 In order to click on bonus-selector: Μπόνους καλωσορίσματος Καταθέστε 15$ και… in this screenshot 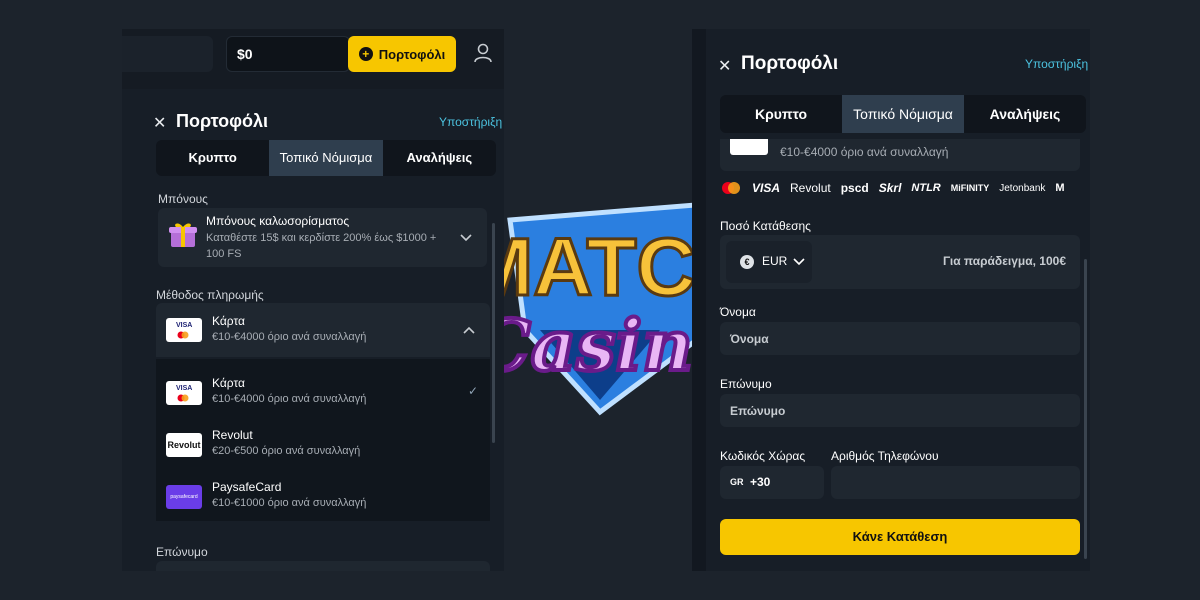, I will do `click(322, 237)`.